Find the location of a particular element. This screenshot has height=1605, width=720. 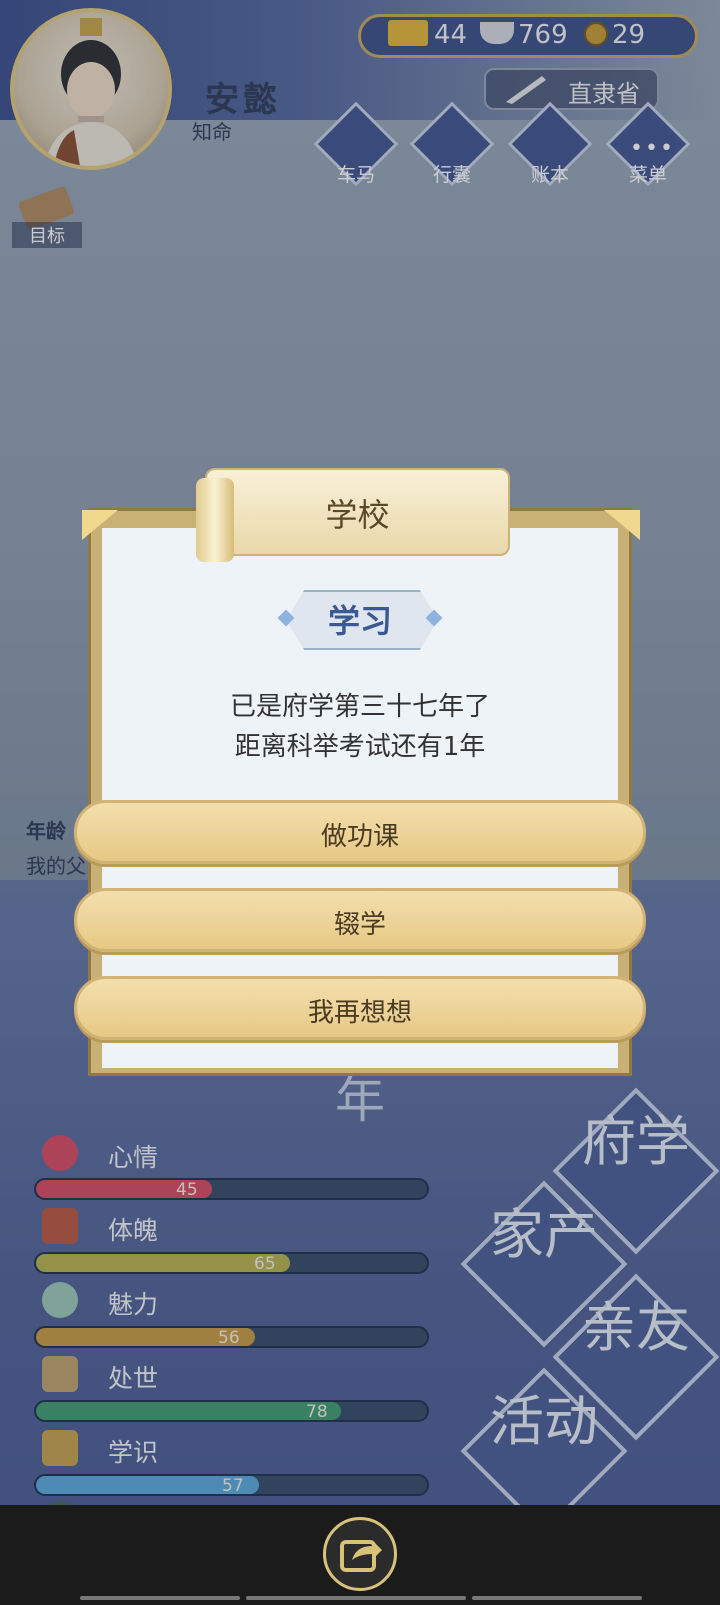

share-icon is located at coordinates (361, 1556).